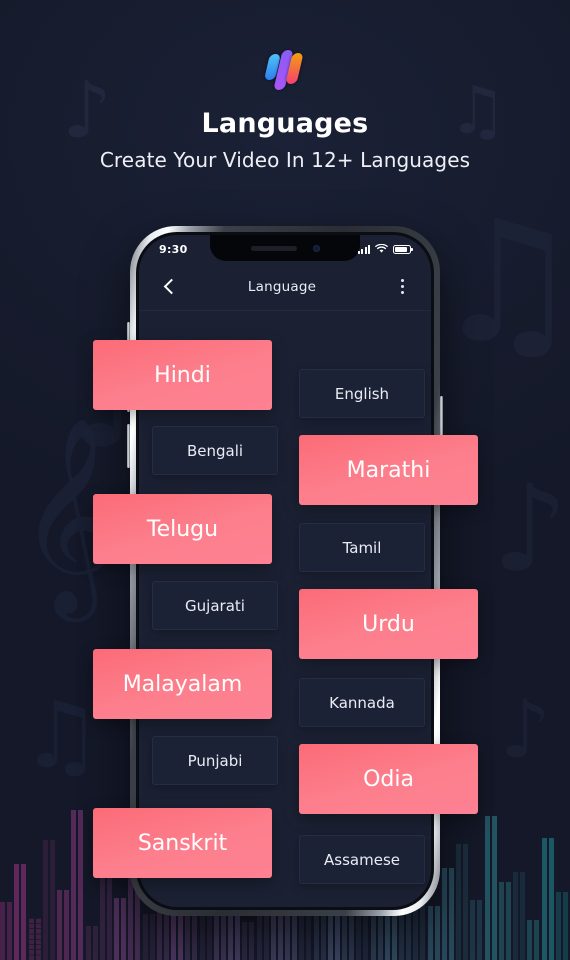 Image resolution: width=570 pixels, height=960 pixels. I want to click on battery-icon, so click(403, 249).